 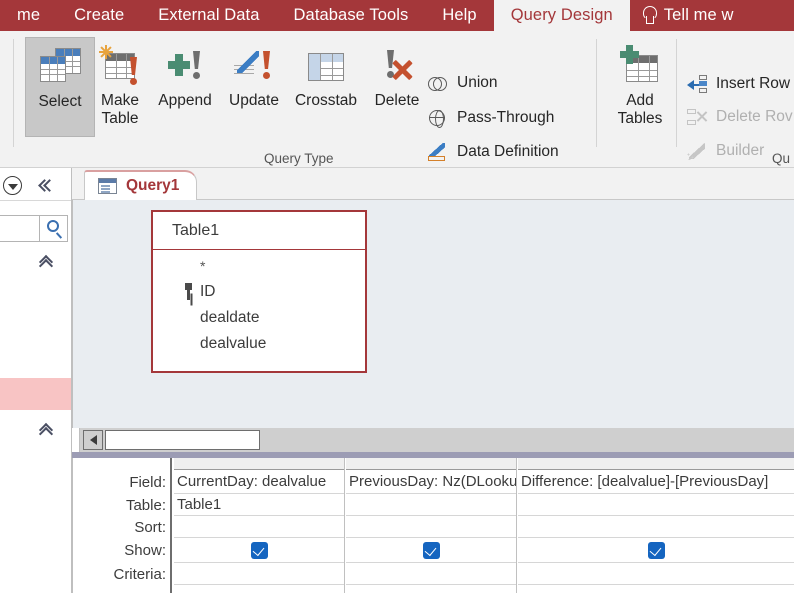 I want to click on pass-through-query-button: Pass-Through, so click(x=491, y=118).